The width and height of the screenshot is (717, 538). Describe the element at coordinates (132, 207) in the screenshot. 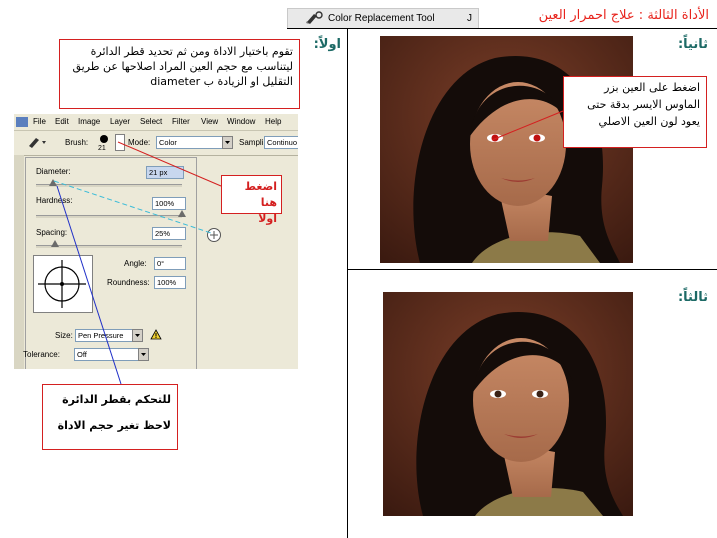

I see `cursor-dashed-line` at that location.